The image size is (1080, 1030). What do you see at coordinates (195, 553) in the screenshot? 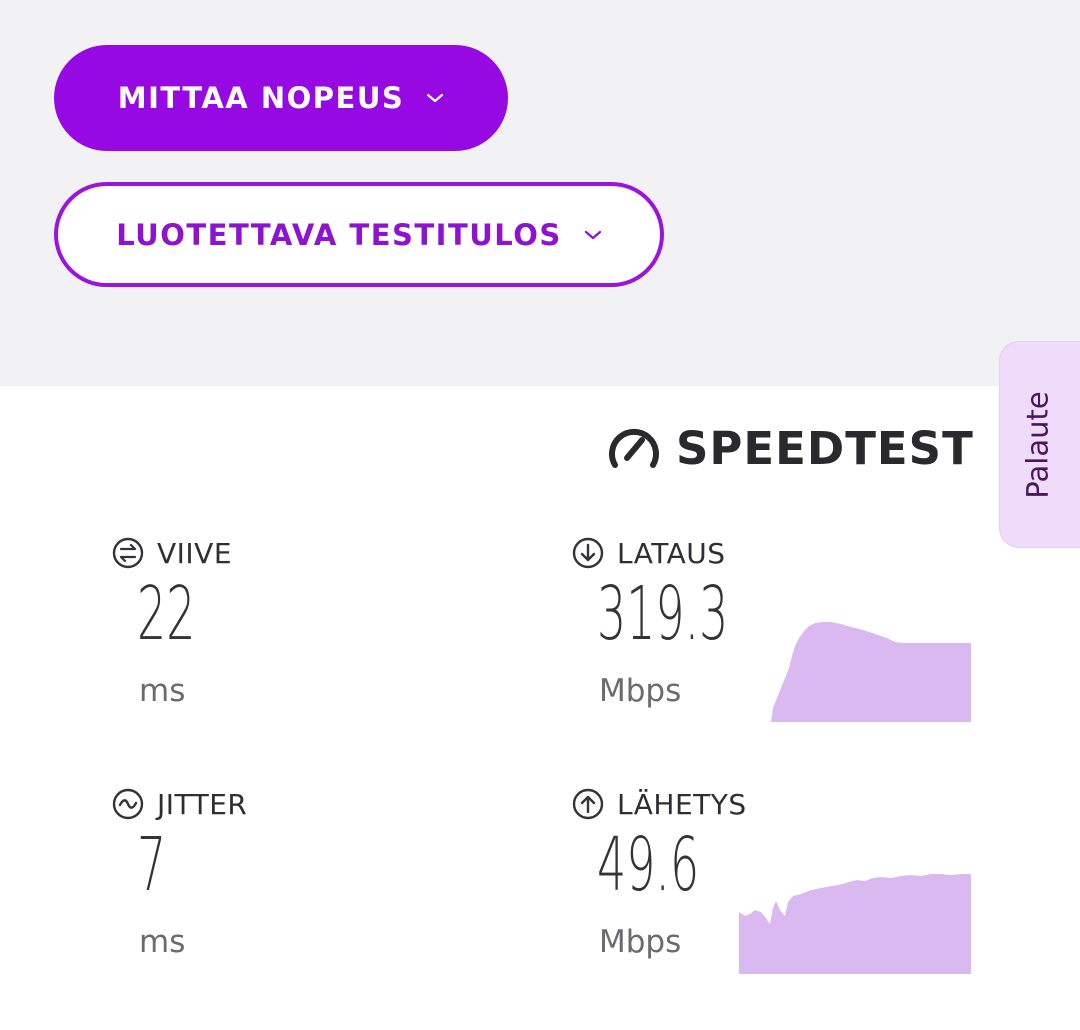
I see `latency-label: VIIVE` at bounding box center [195, 553].